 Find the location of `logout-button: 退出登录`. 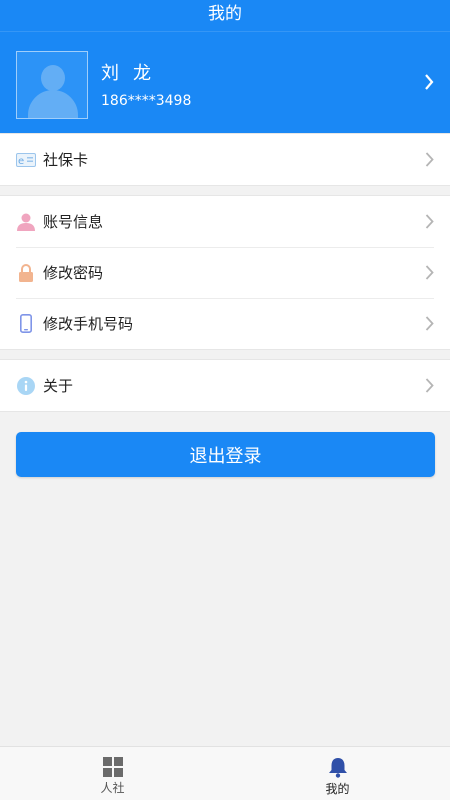

logout-button: 退出登录 is located at coordinates (225, 454).